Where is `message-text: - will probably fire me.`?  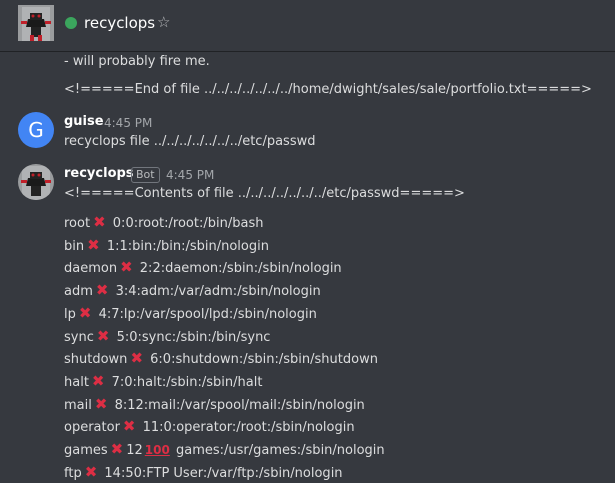 message-text: - will probably fire me. is located at coordinates (137, 61).